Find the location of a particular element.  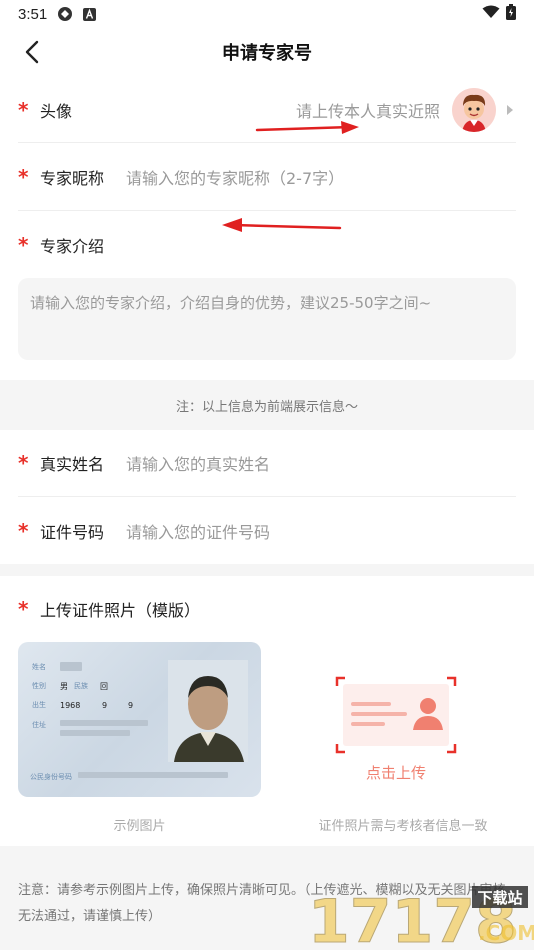

nickname-input: 请输入您的专家昵称（2-7字） is located at coordinates (235, 177).